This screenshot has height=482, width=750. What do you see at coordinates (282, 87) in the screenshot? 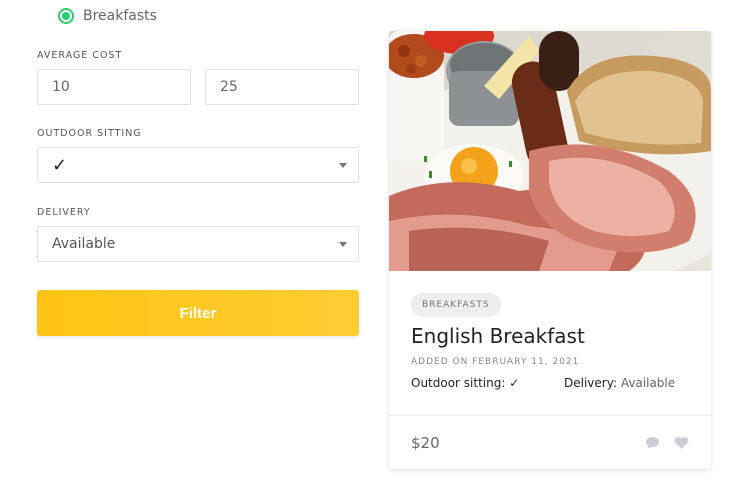
I see `max-cost-input: 25` at bounding box center [282, 87].